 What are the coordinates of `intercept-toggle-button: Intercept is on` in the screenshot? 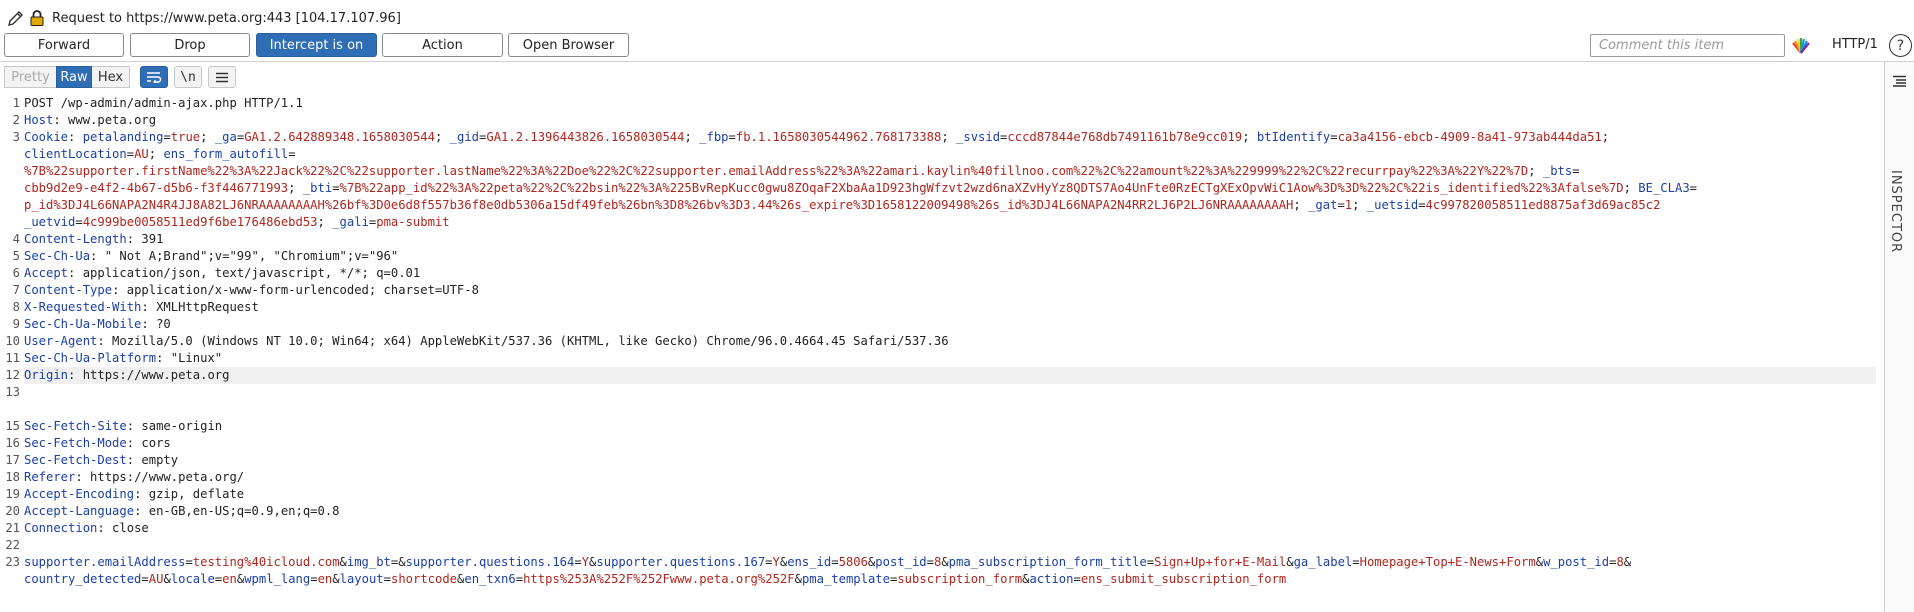 It's located at (316, 45).